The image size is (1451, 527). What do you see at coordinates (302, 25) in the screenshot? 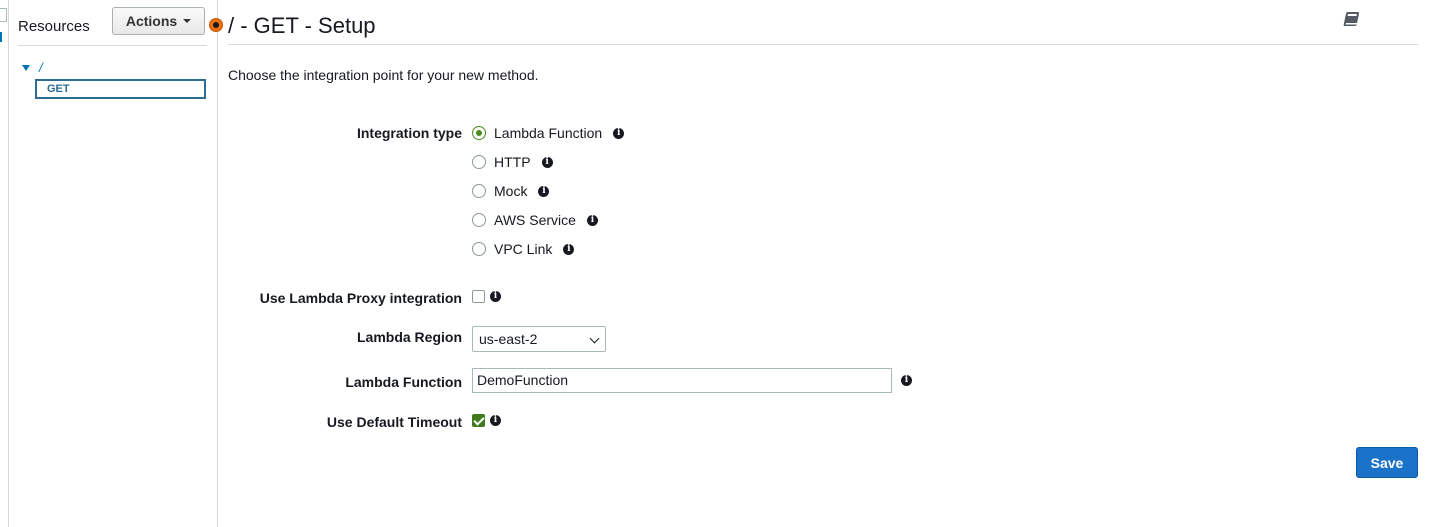
I see `page-title: / - GET - Setup` at bounding box center [302, 25].